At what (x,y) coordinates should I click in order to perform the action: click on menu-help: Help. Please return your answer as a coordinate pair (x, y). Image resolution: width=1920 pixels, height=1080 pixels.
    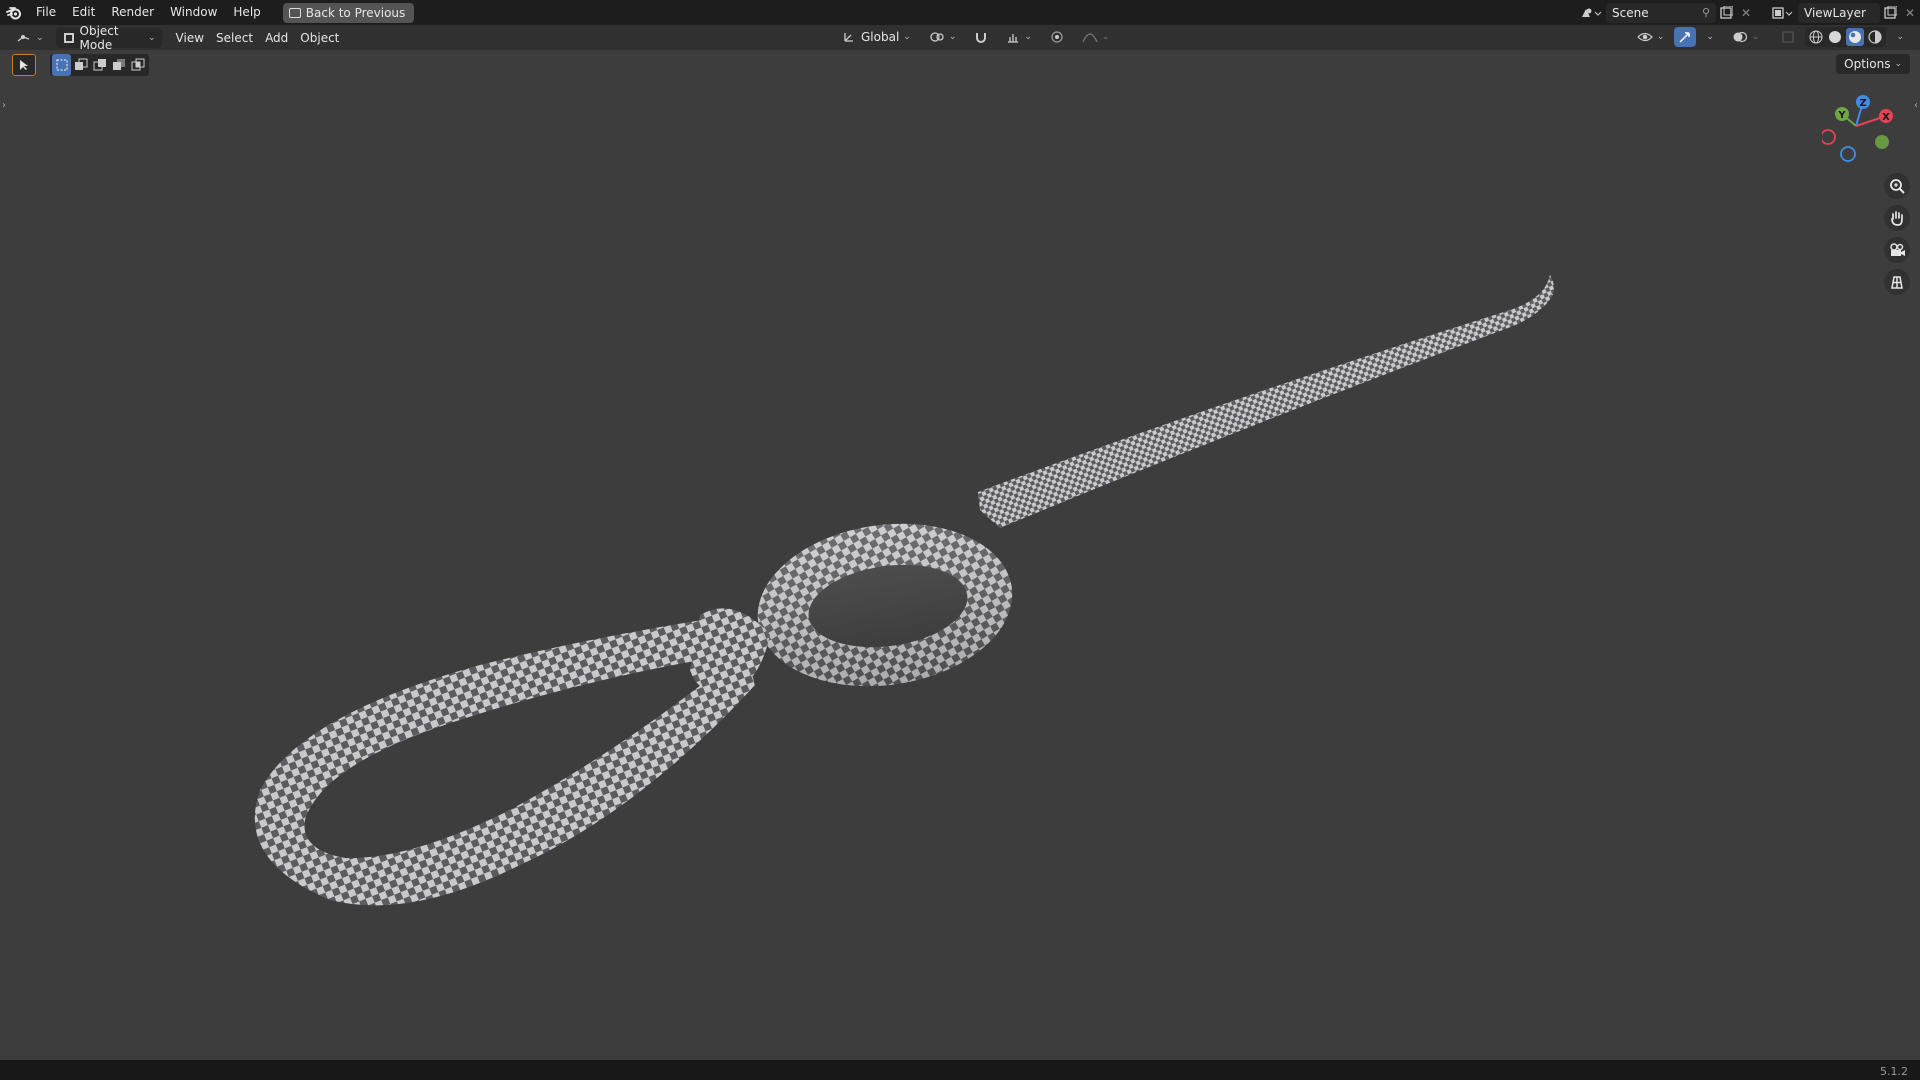
    Looking at the image, I should click on (246, 12).